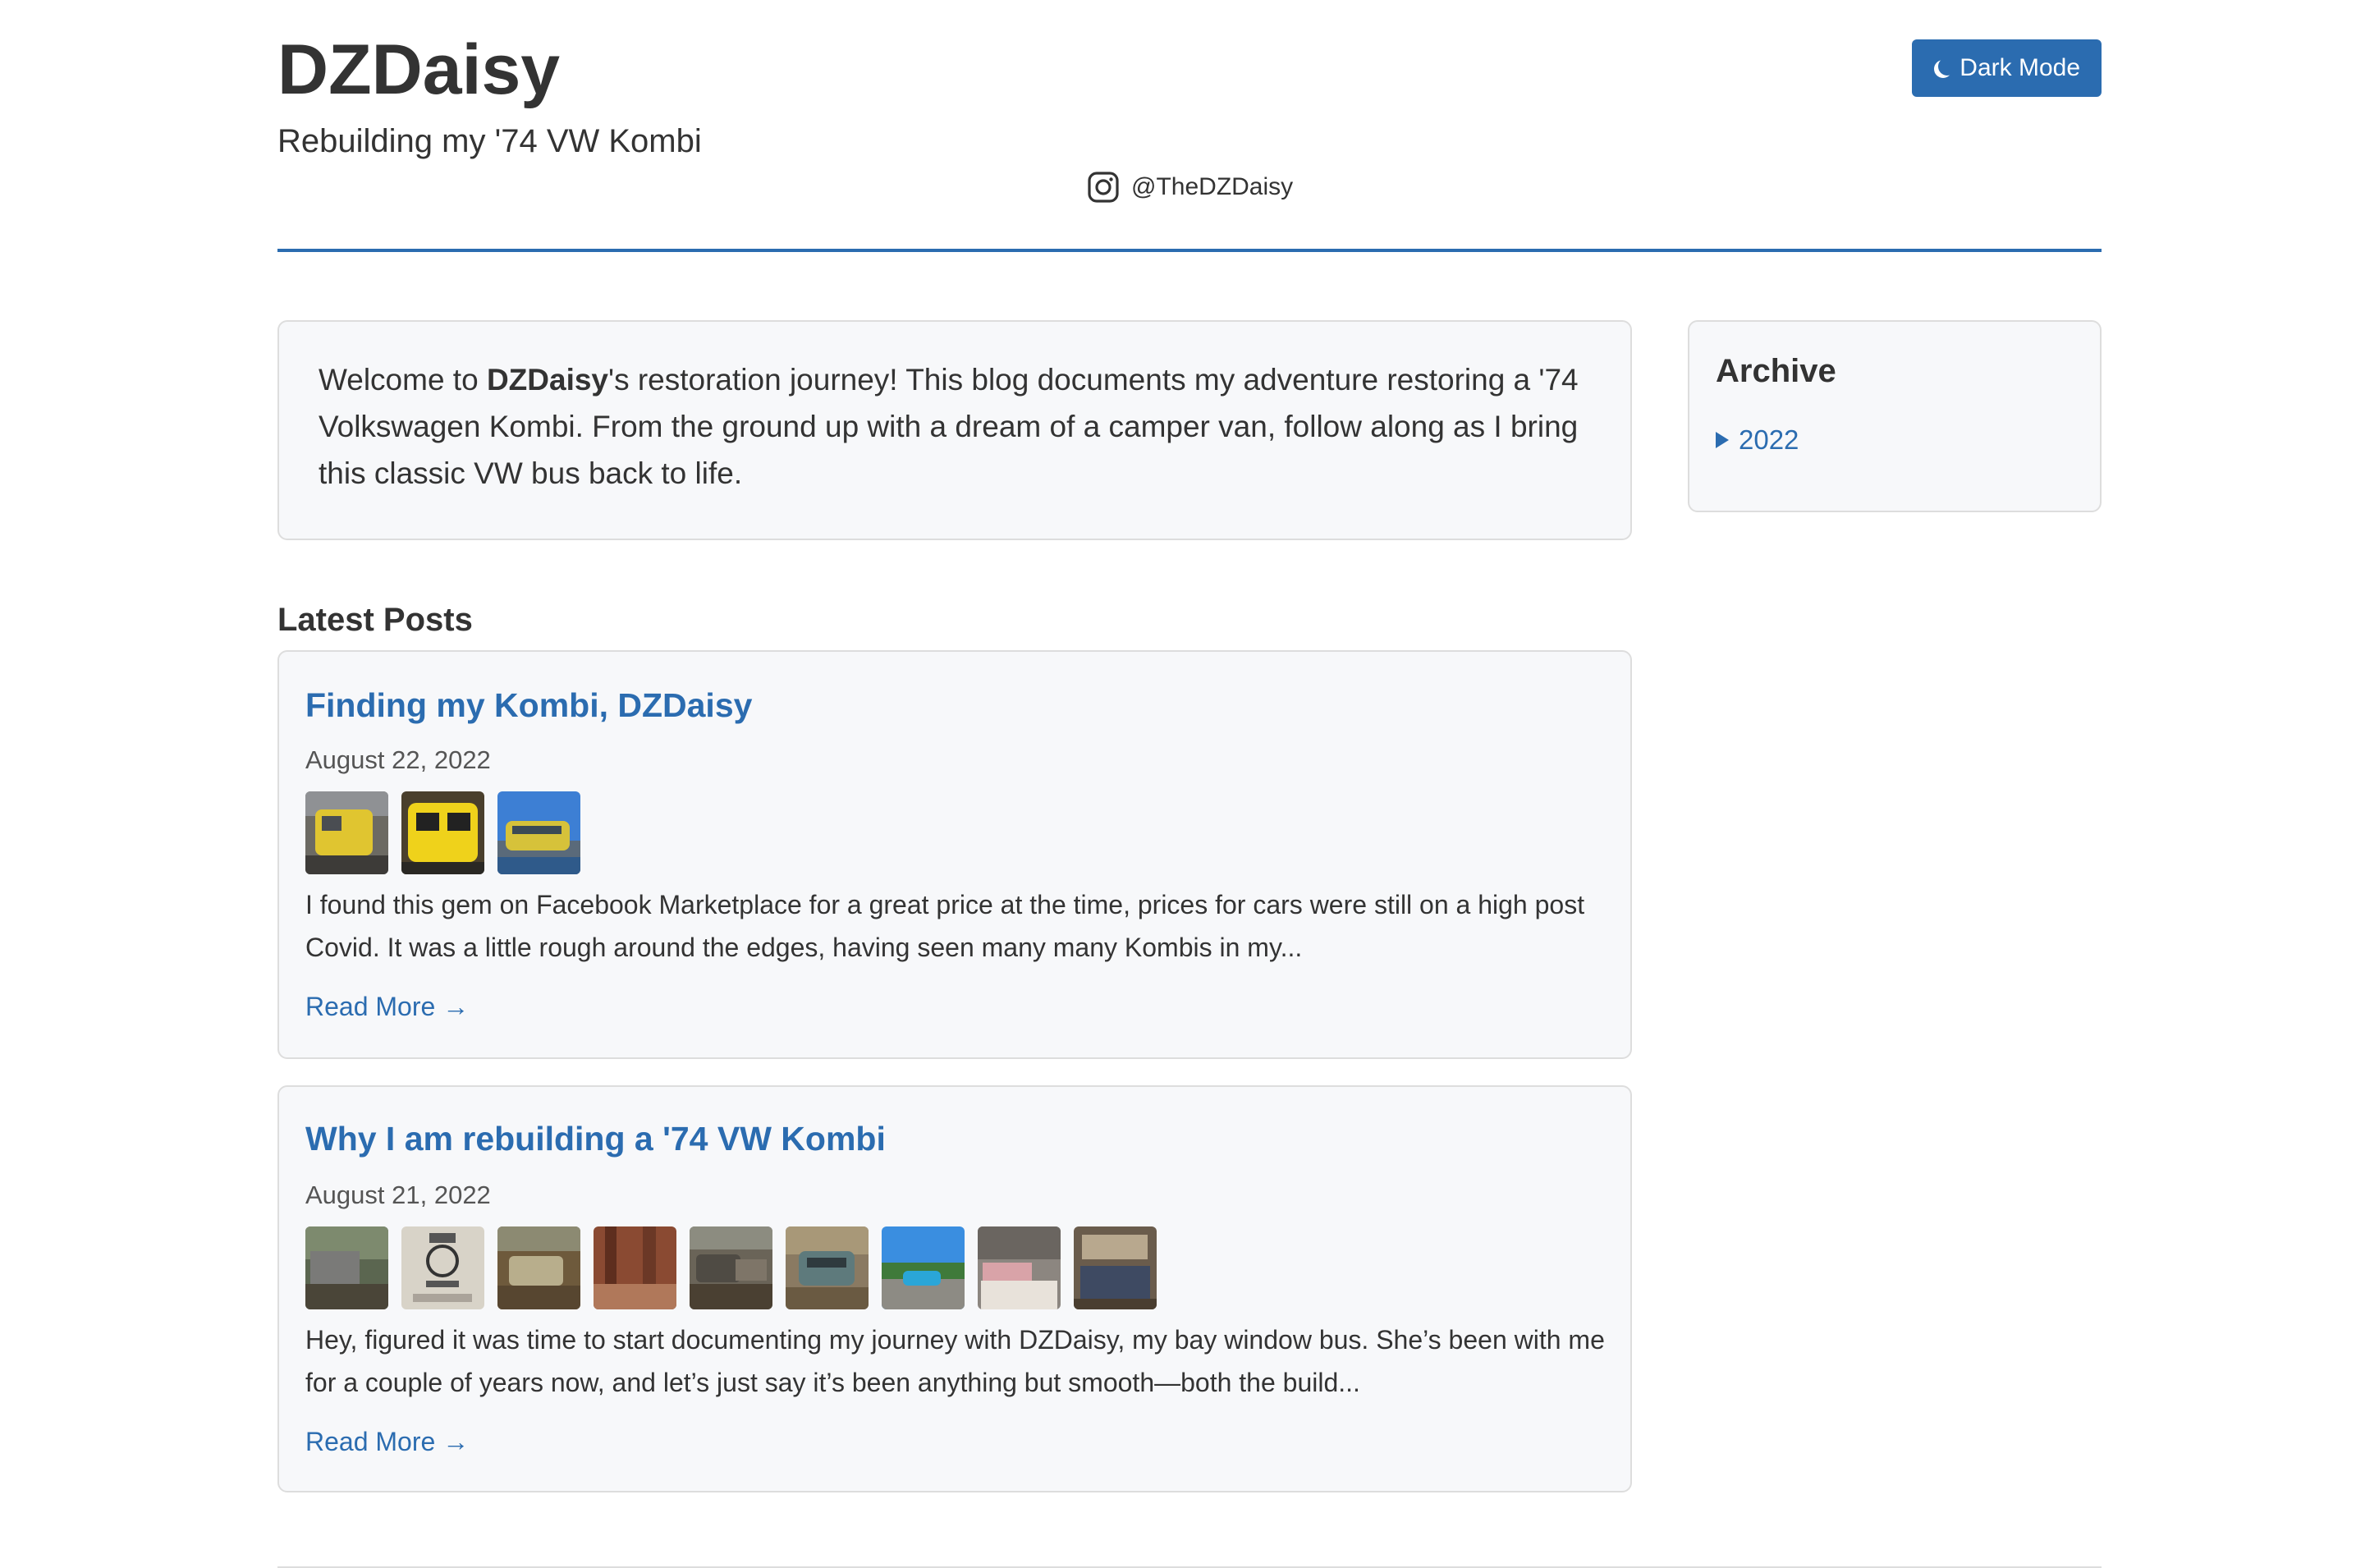 The height and width of the screenshot is (1568, 2356). I want to click on post-title-link: Finding my Kombi, DZDaisy, so click(528, 705).